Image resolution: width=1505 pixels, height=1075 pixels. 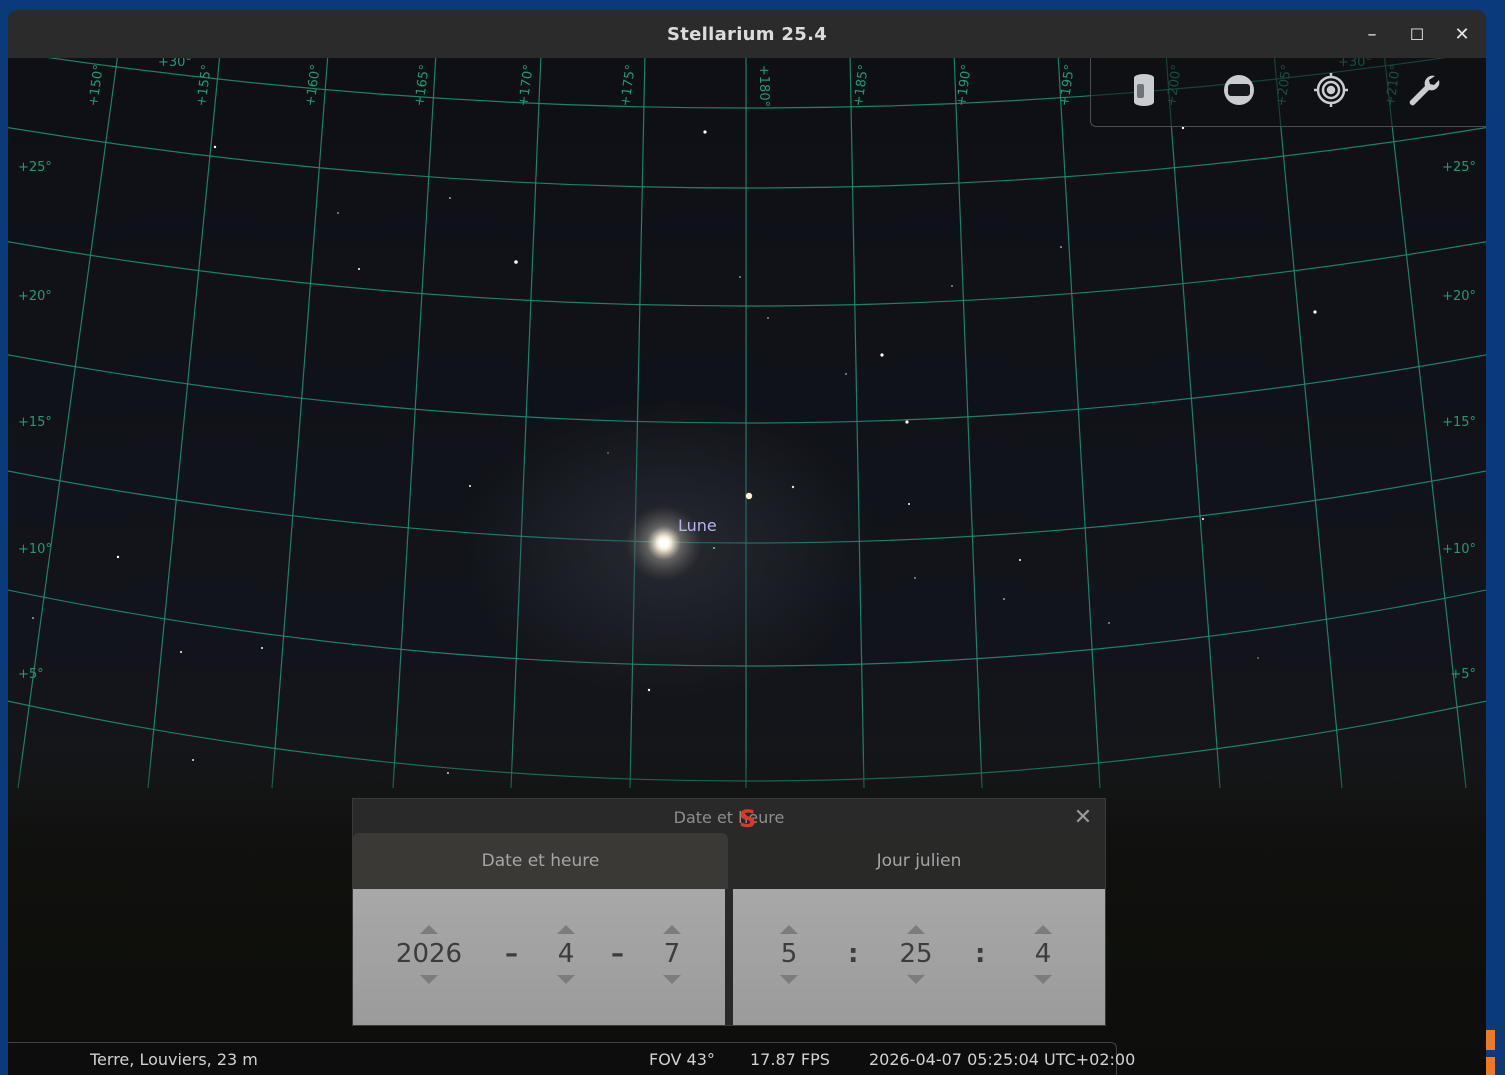 What do you see at coordinates (672, 954) in the screenshot?
I see `day-value: 7` at bounding box center [672, 954].